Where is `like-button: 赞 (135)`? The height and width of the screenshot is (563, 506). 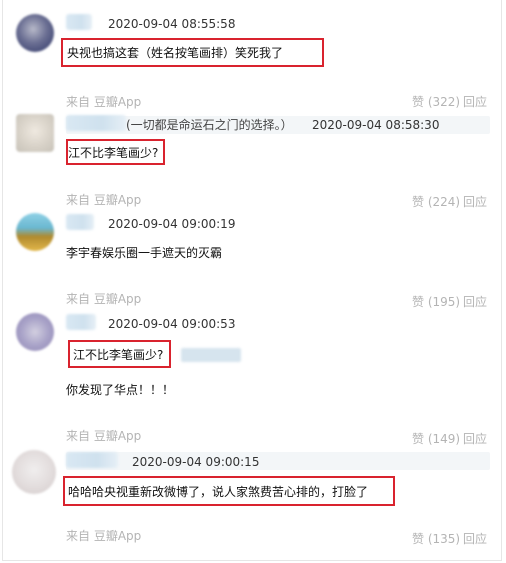
like-button: 赞 (135) is located at coordinates (436, 539).